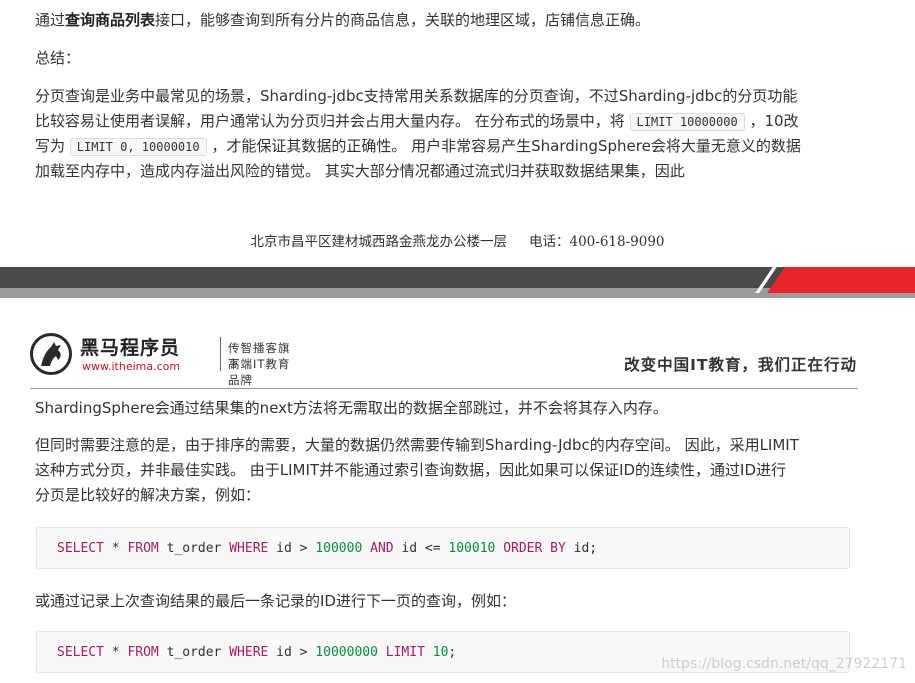 This screenshot has width=915, height=683. What do you see at coordinates (51, 354) in the screenshot?
I see `horse-logo-icon` at bounding box center [51, 354].